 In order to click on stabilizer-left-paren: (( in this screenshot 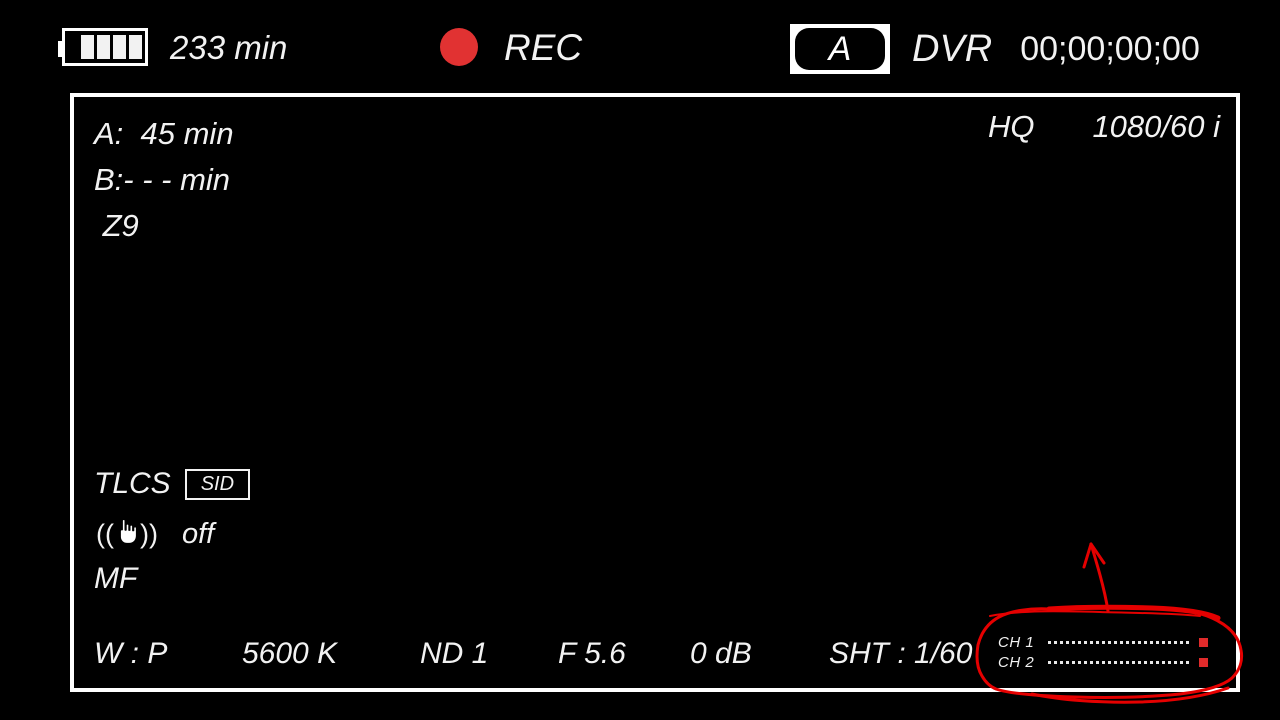, I will do `click(105, 533)`.